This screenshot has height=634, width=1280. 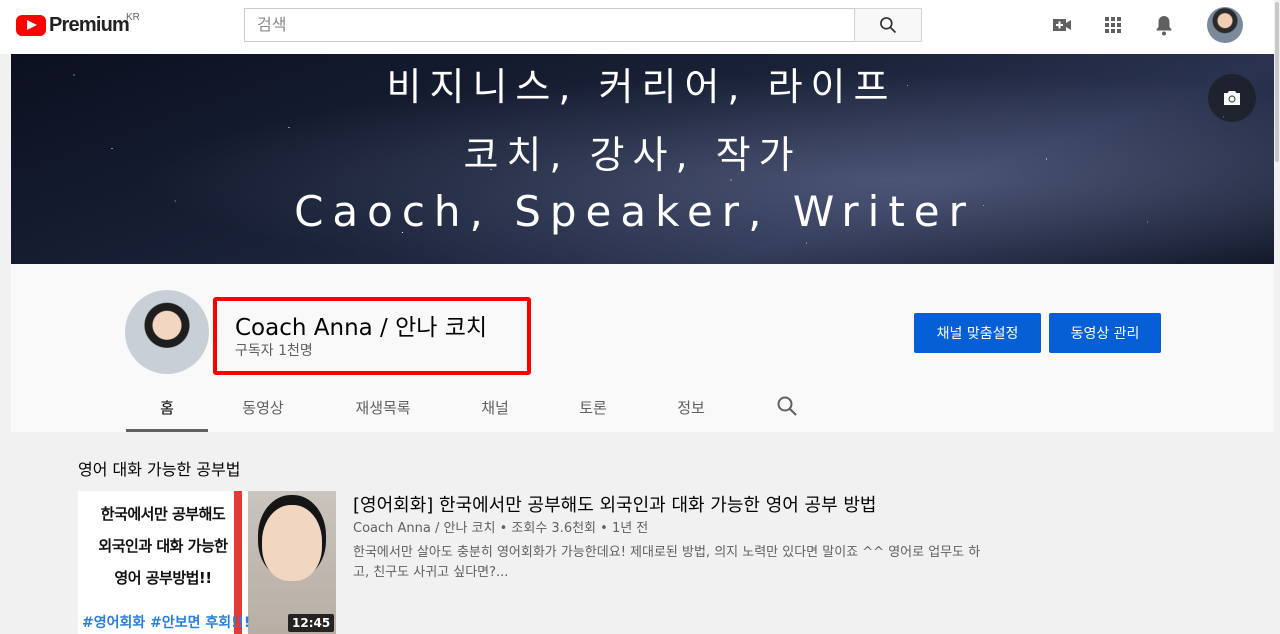 I want to click on video-meta: Coach Anna / 안나 코치 • 조회수 3.6천회 • 1년 전, so click(x=501, y=528).